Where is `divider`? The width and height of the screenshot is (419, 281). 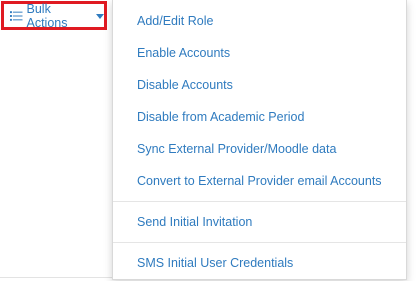
divider is located at coordinates (56, 277).